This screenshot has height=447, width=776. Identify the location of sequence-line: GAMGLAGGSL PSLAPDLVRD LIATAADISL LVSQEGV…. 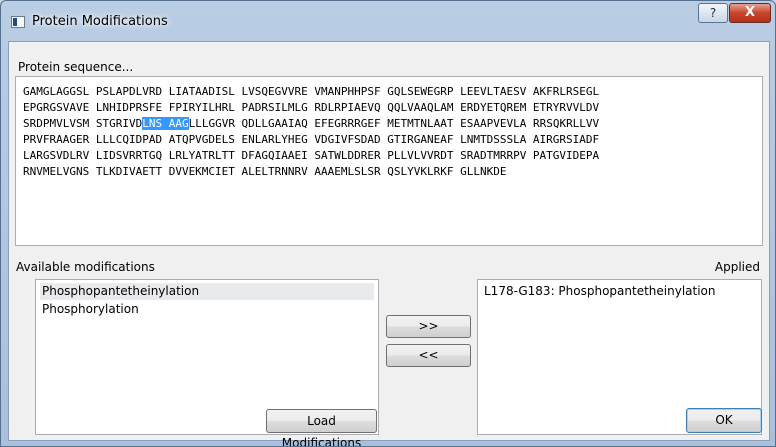
(311, 91).